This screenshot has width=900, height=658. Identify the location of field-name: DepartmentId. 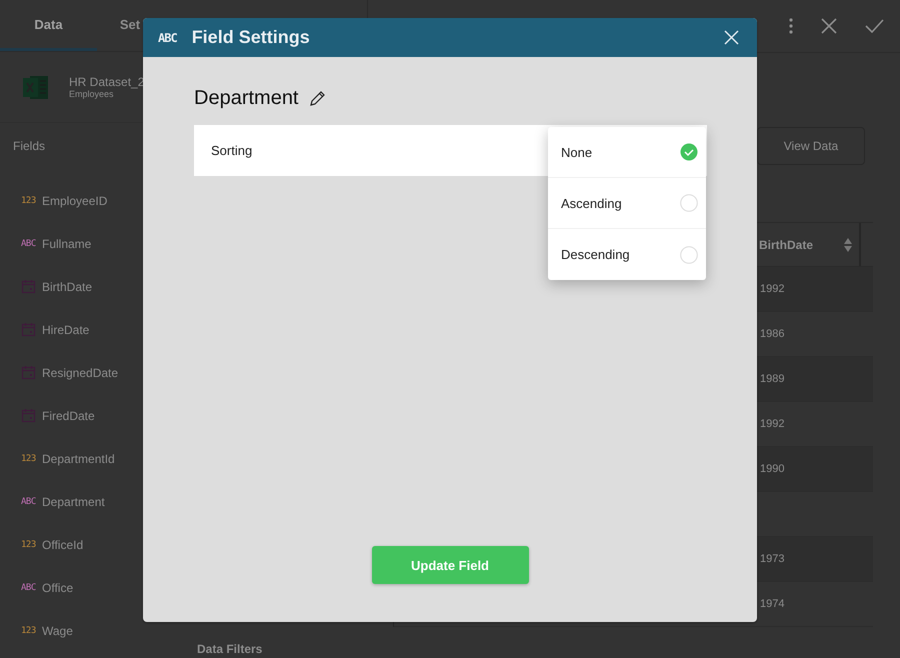
(78, 459).